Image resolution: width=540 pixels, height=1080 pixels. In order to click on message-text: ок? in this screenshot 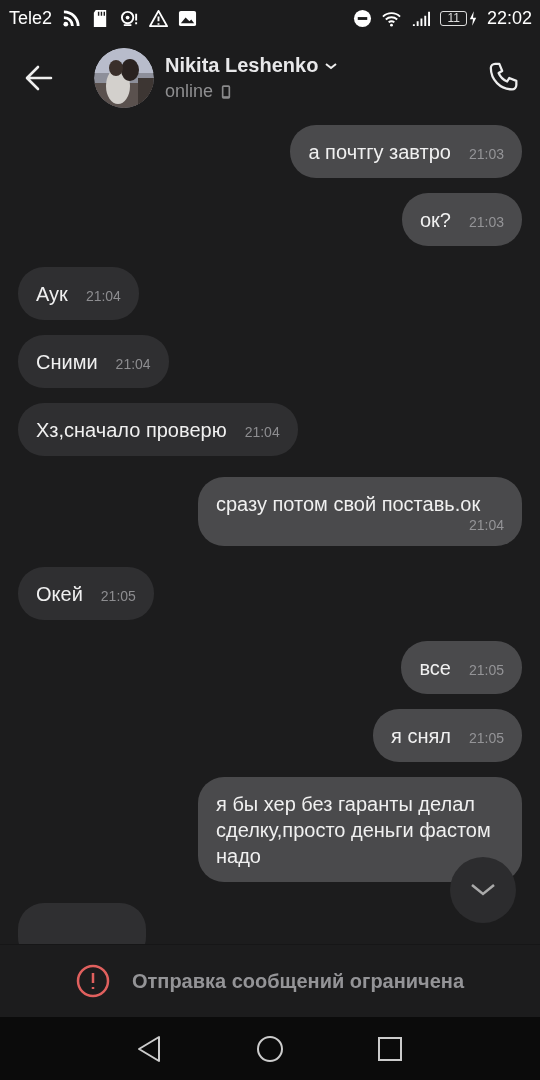, I will do `click(435, 220)`.